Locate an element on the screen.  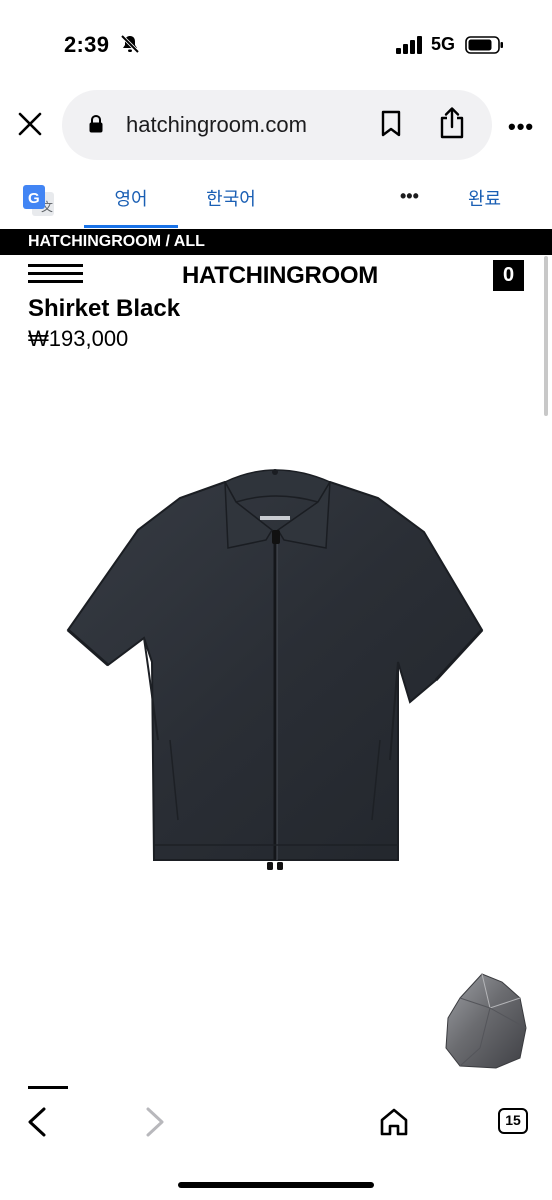
carousel-indicator is located at coordinates (48, 1087).